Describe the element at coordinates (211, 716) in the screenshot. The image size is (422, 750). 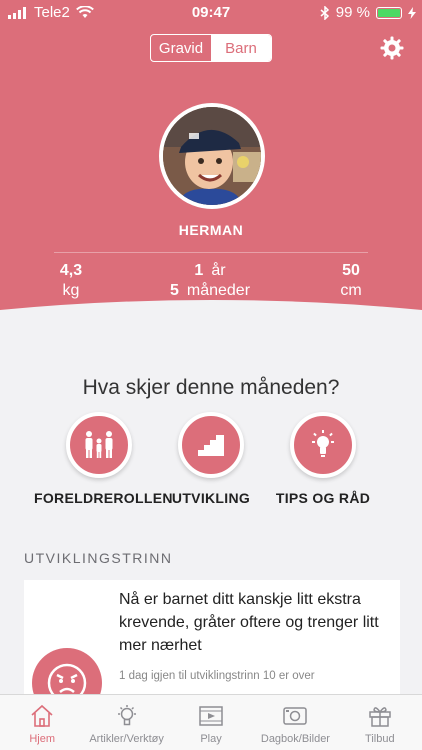
I see `play-icon` at that location.